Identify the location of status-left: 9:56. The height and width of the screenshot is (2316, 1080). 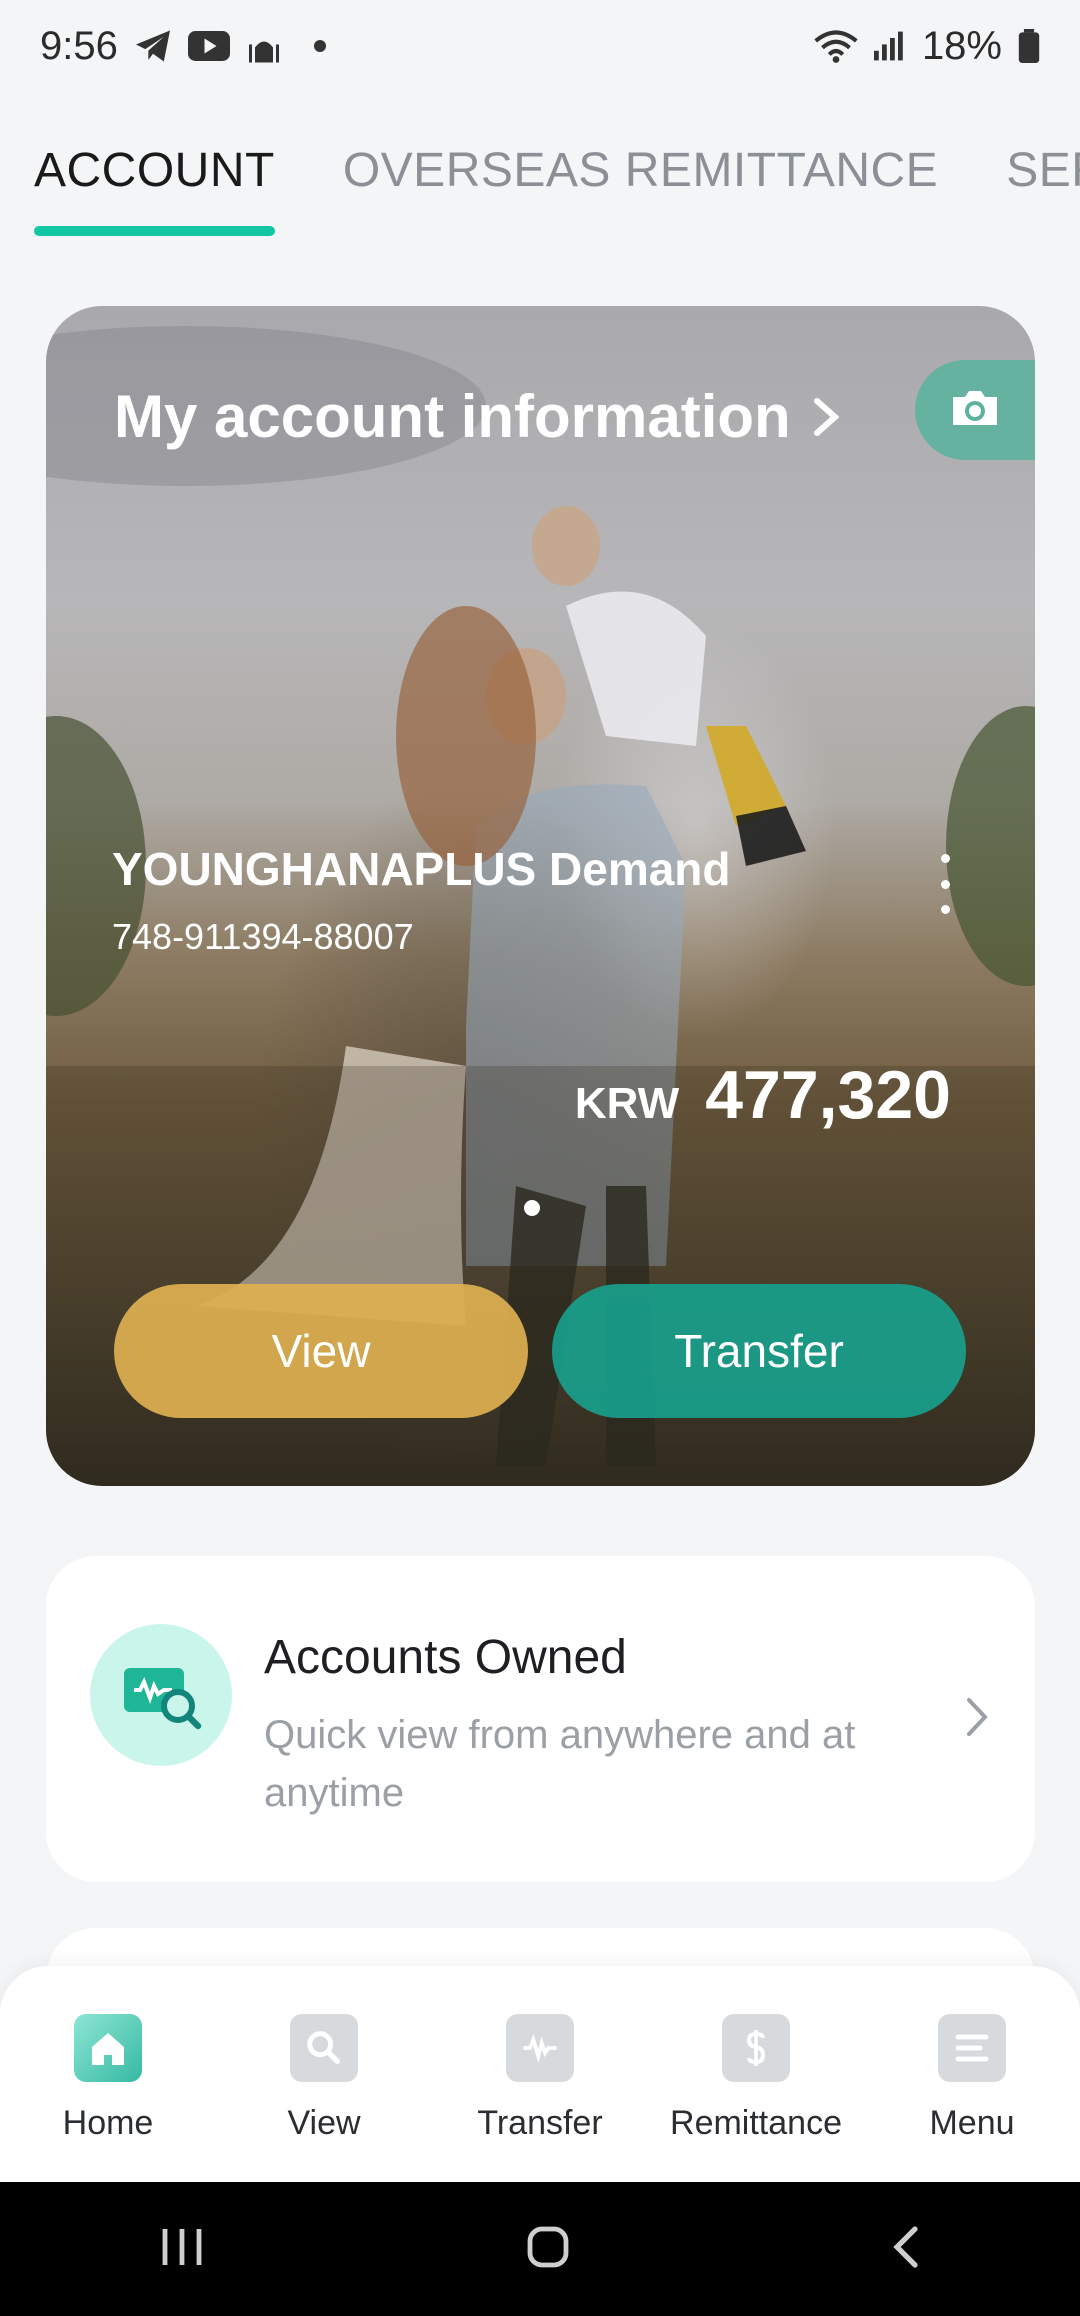
(183, 46).